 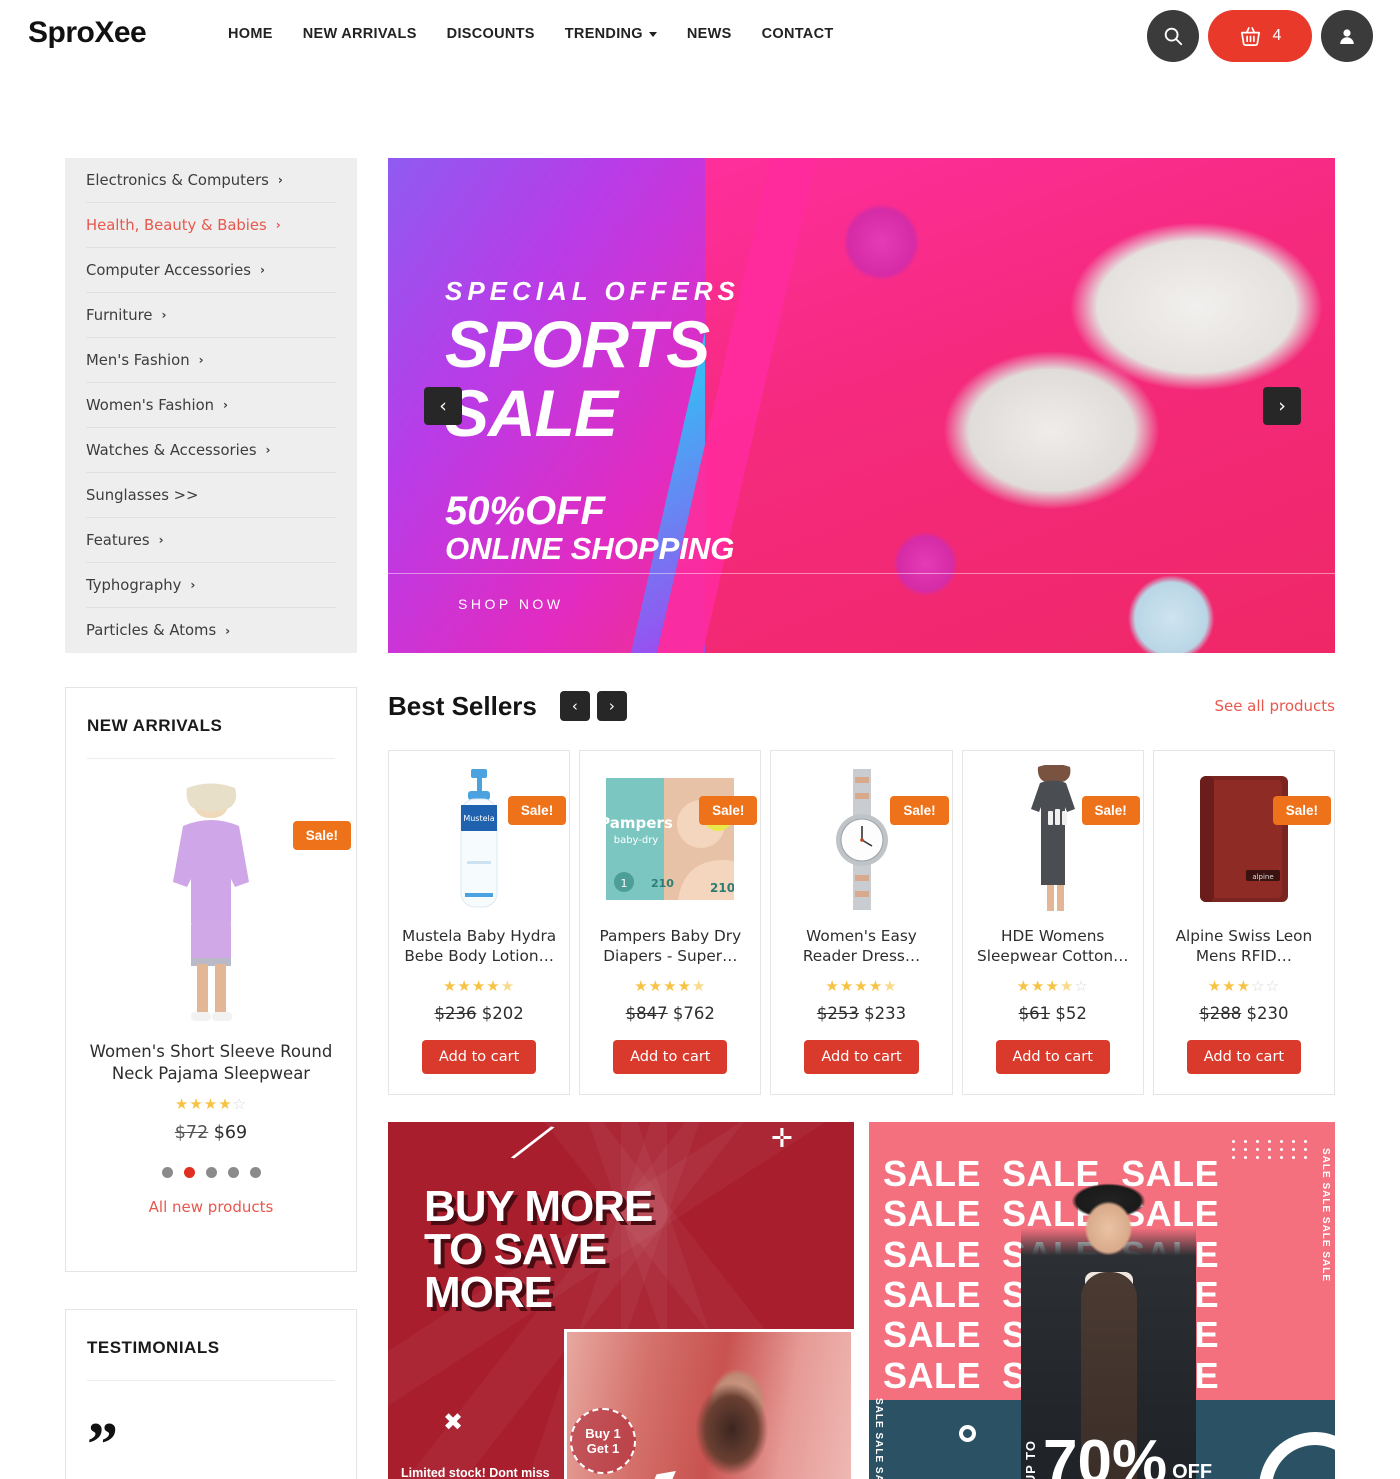 I want to click on sidebar-item-watches-accessories: Watches & Accessories ›, so click(x=211, y=450).